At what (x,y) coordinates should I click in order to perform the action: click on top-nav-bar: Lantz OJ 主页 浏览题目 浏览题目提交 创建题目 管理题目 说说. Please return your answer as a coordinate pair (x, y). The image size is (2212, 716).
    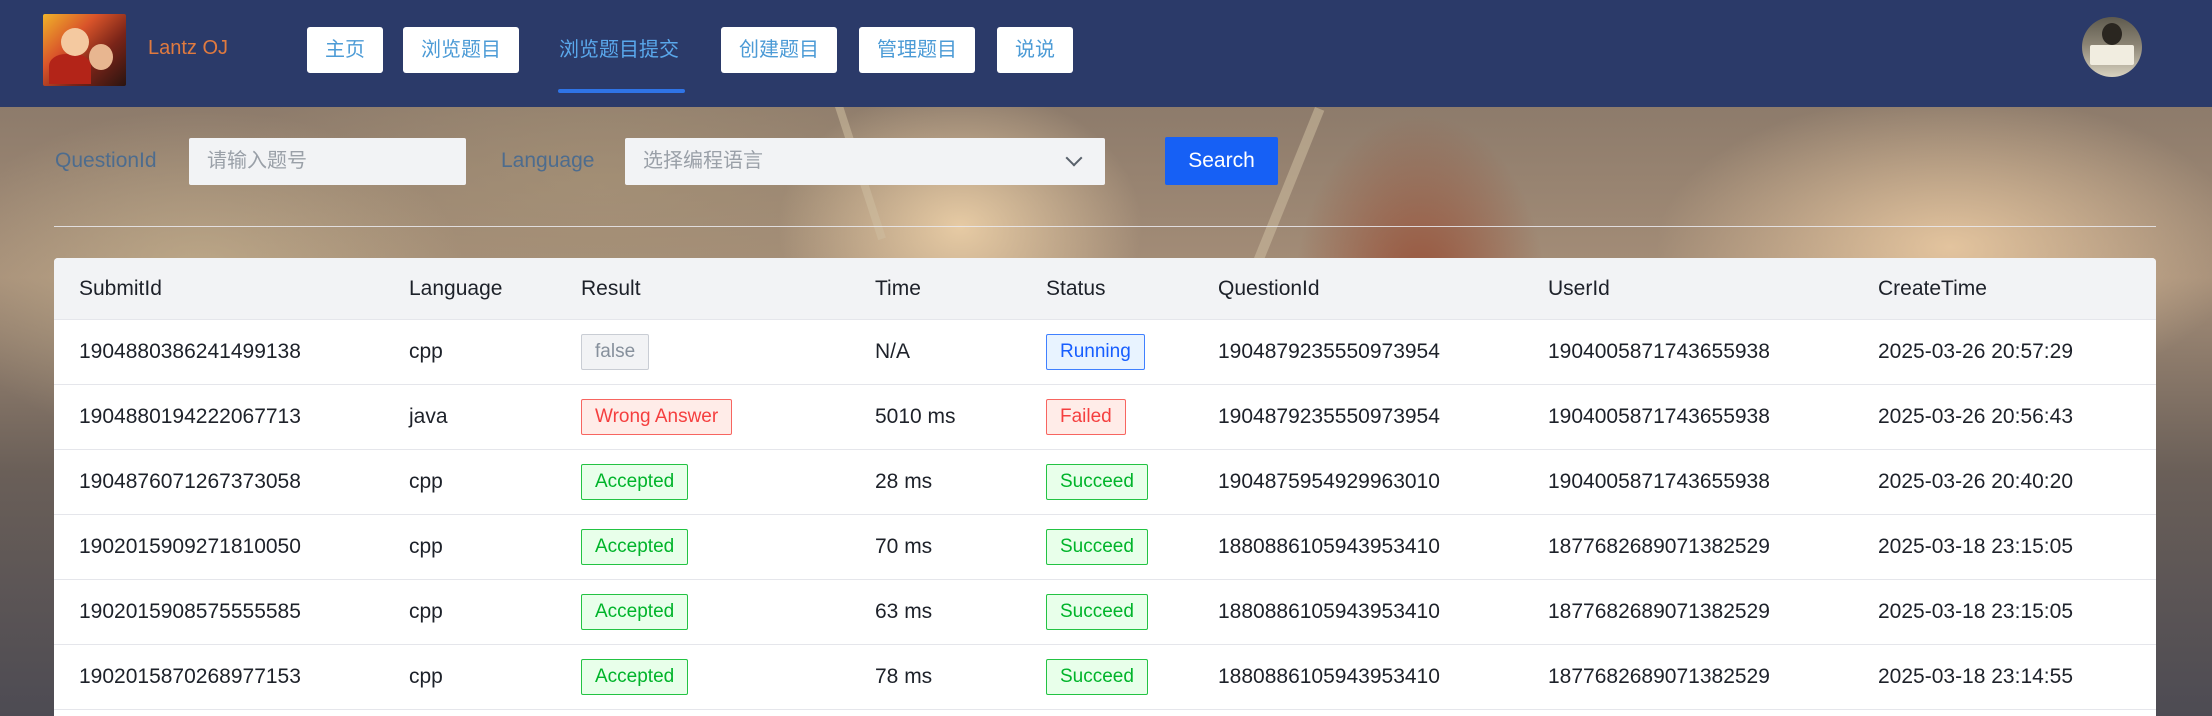
    Looking at the image, I should click on (1106, 53).